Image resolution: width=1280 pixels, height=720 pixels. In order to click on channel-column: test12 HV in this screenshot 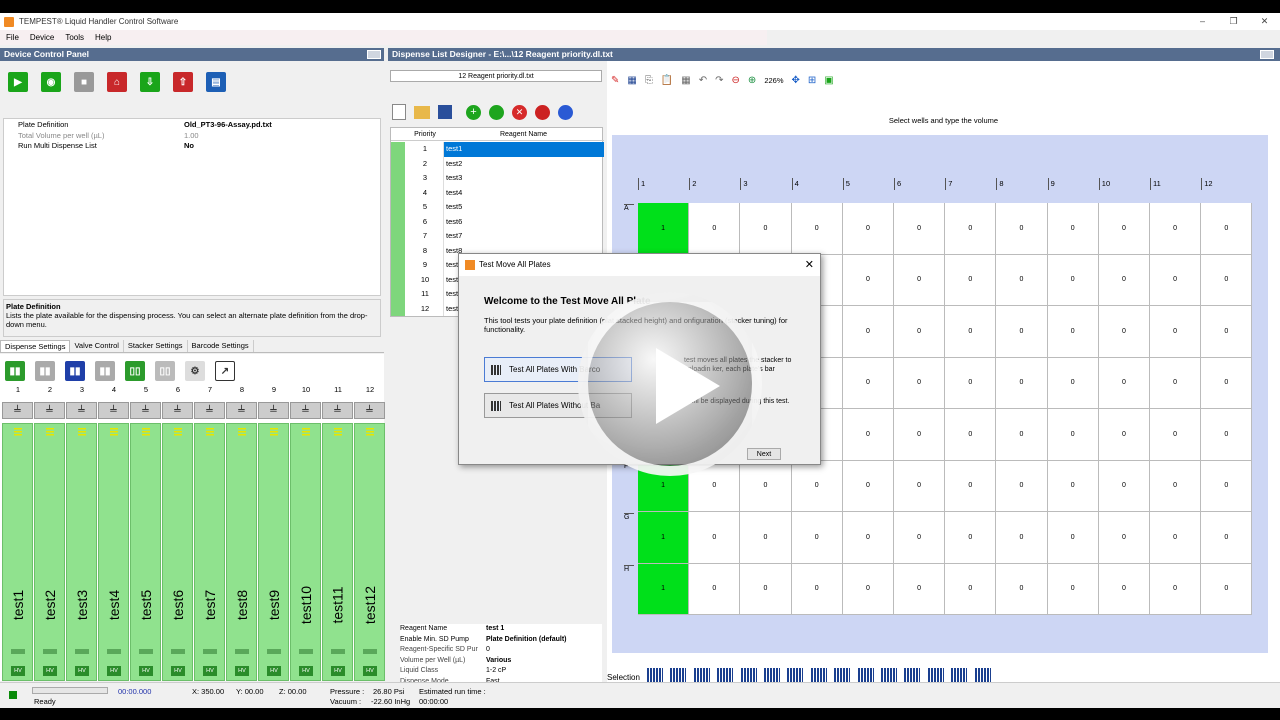, I will do `click(369, 552)`.